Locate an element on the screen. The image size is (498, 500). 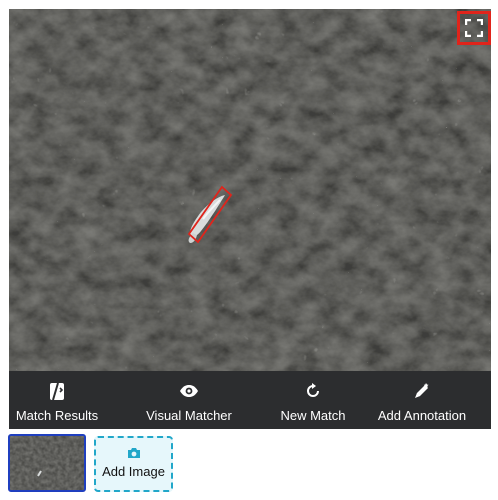
camera-icon is located at coordinates (133, 453).